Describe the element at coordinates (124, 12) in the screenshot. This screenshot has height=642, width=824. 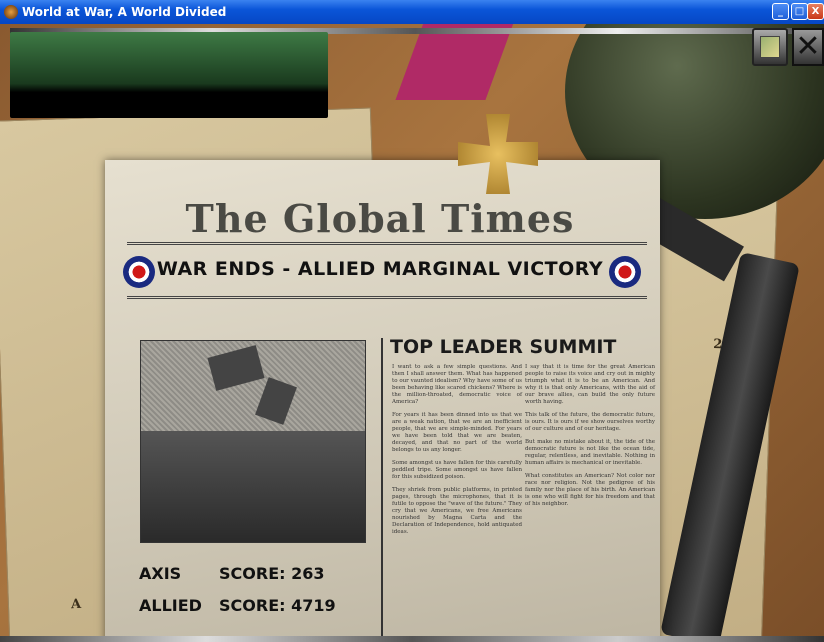
I see `window-title: World at War, A World Divided` at that location.